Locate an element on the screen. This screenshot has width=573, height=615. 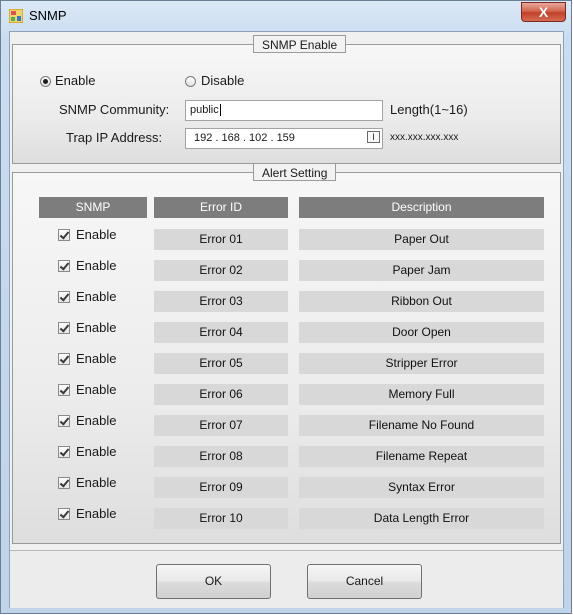
ip-cursor-icon: I is located at coordinates (373, 137).